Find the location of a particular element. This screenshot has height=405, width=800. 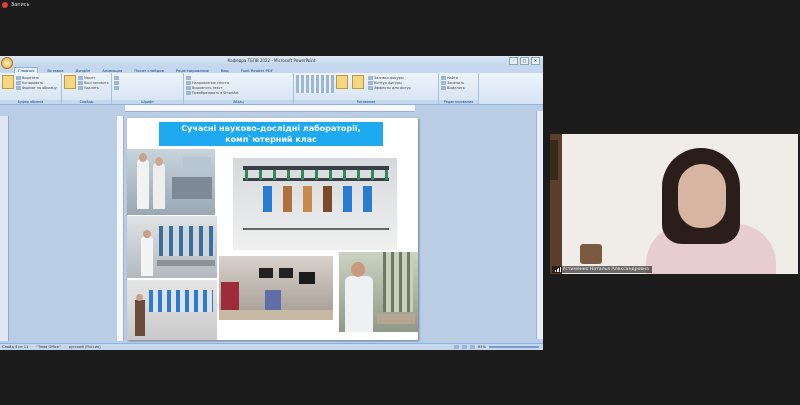

slideshow-view-icon is located at coordinates (472, 347).